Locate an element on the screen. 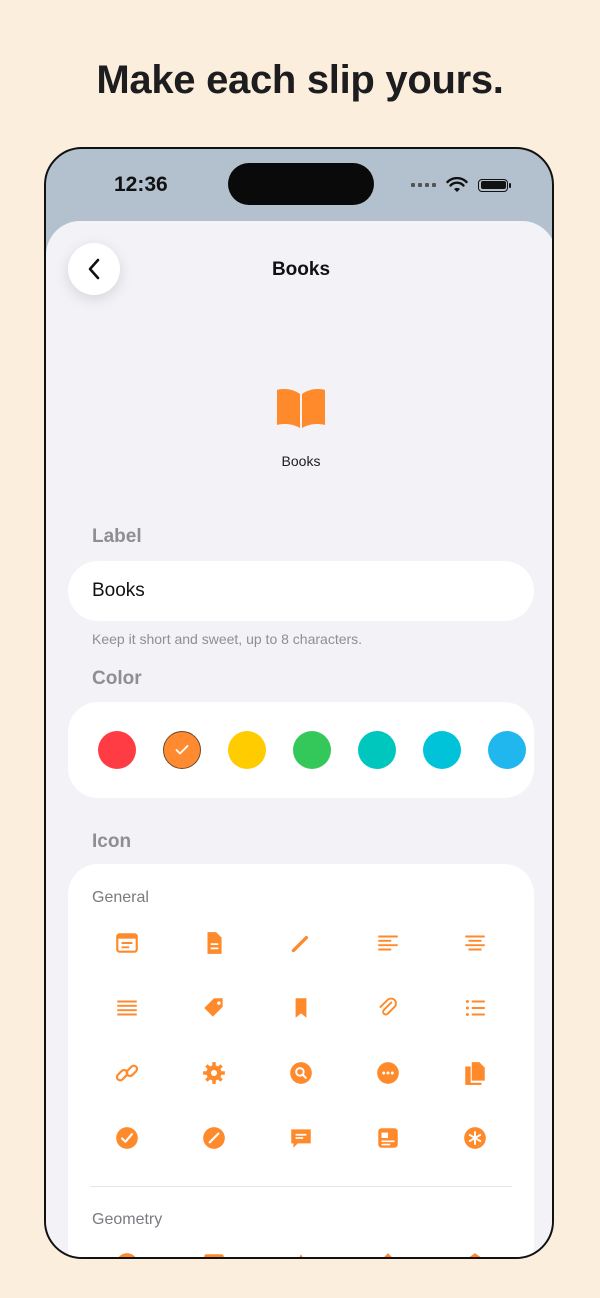 Image resolution: width=600 pixels, height=1298 pixels. document-icon is located at coordinates (214, 943).